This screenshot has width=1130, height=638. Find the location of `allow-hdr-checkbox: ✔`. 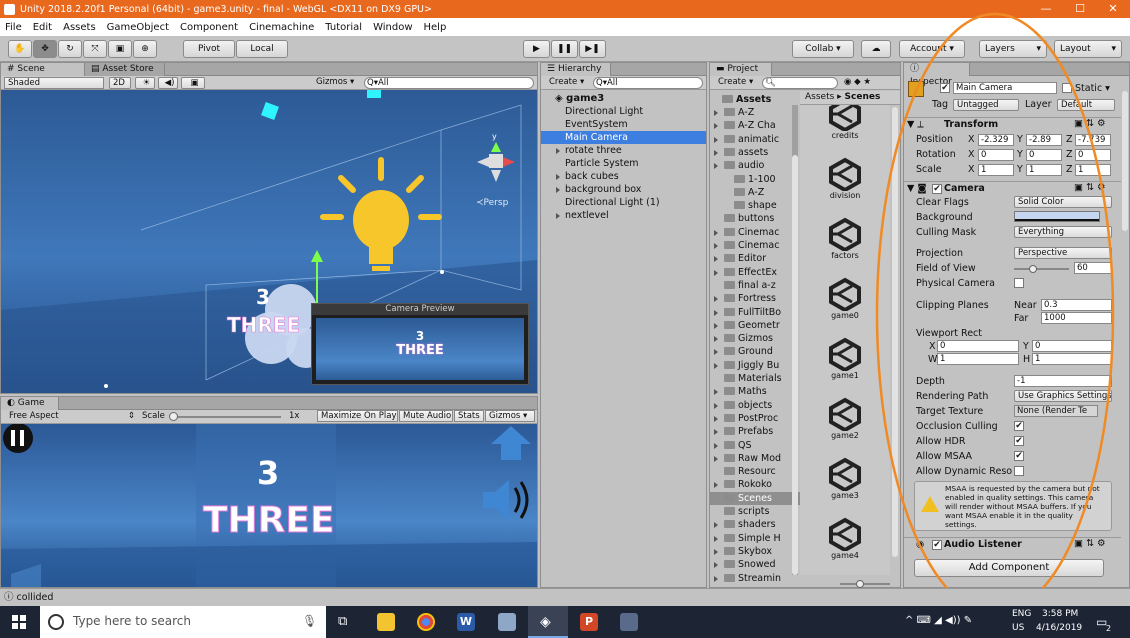

allow-hdr-checkbox: ✔ is located at coordinates (1019, 441).